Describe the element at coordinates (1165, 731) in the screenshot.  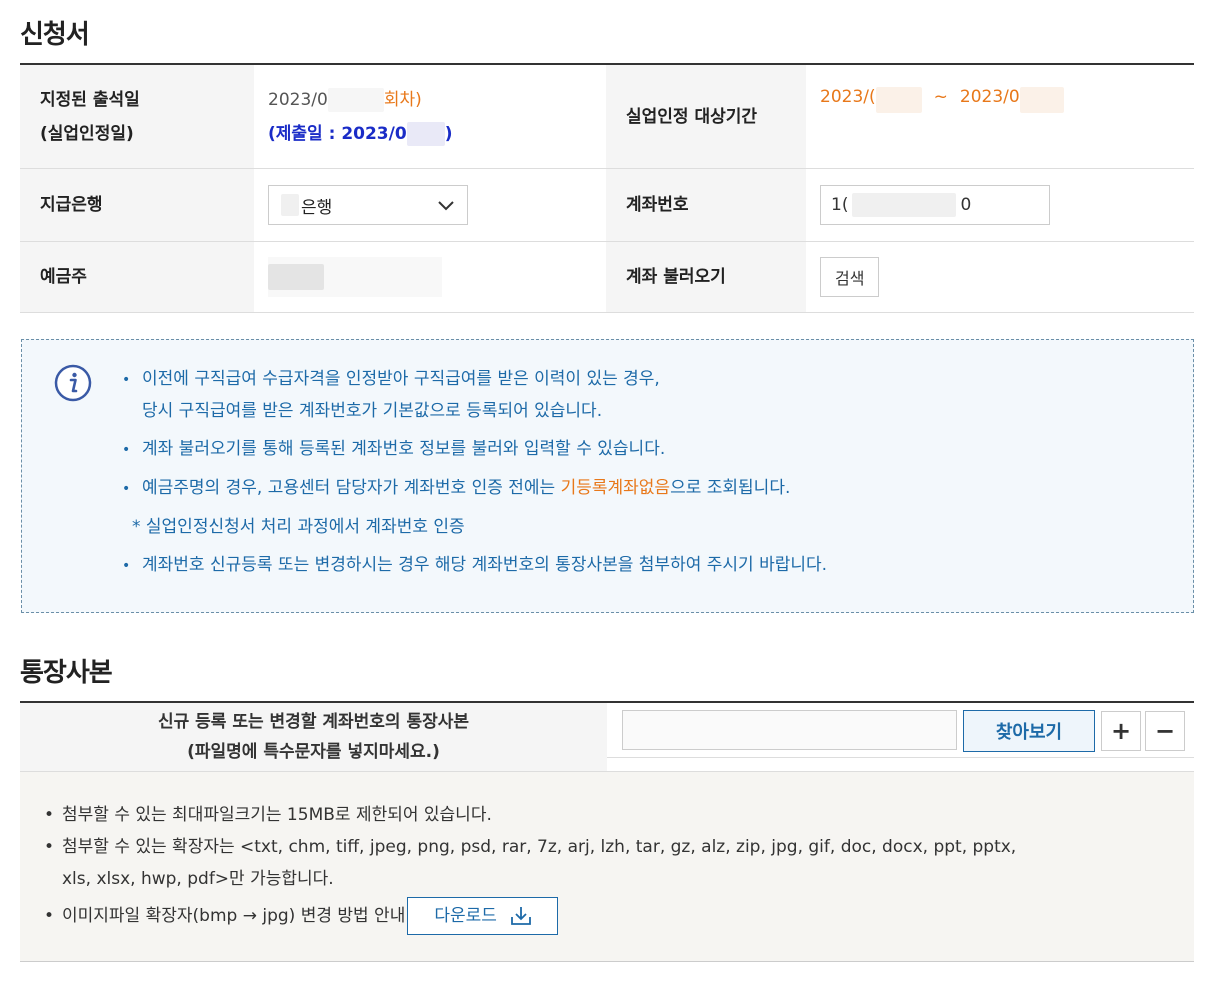
I see `remove-file-button: −` at that location.